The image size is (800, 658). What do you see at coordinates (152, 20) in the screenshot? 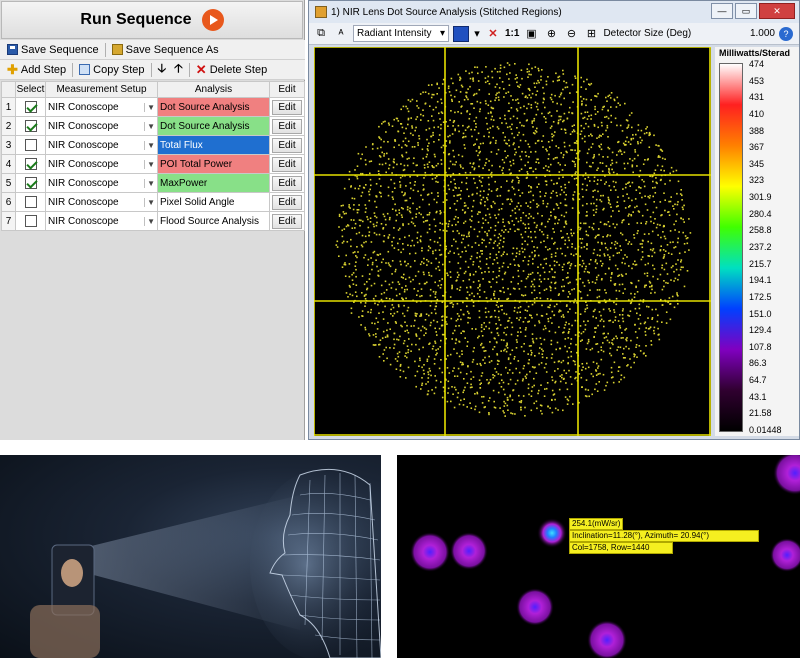
I see `run-sequence-button: Run Sequence` at bounding box center [152, 20].